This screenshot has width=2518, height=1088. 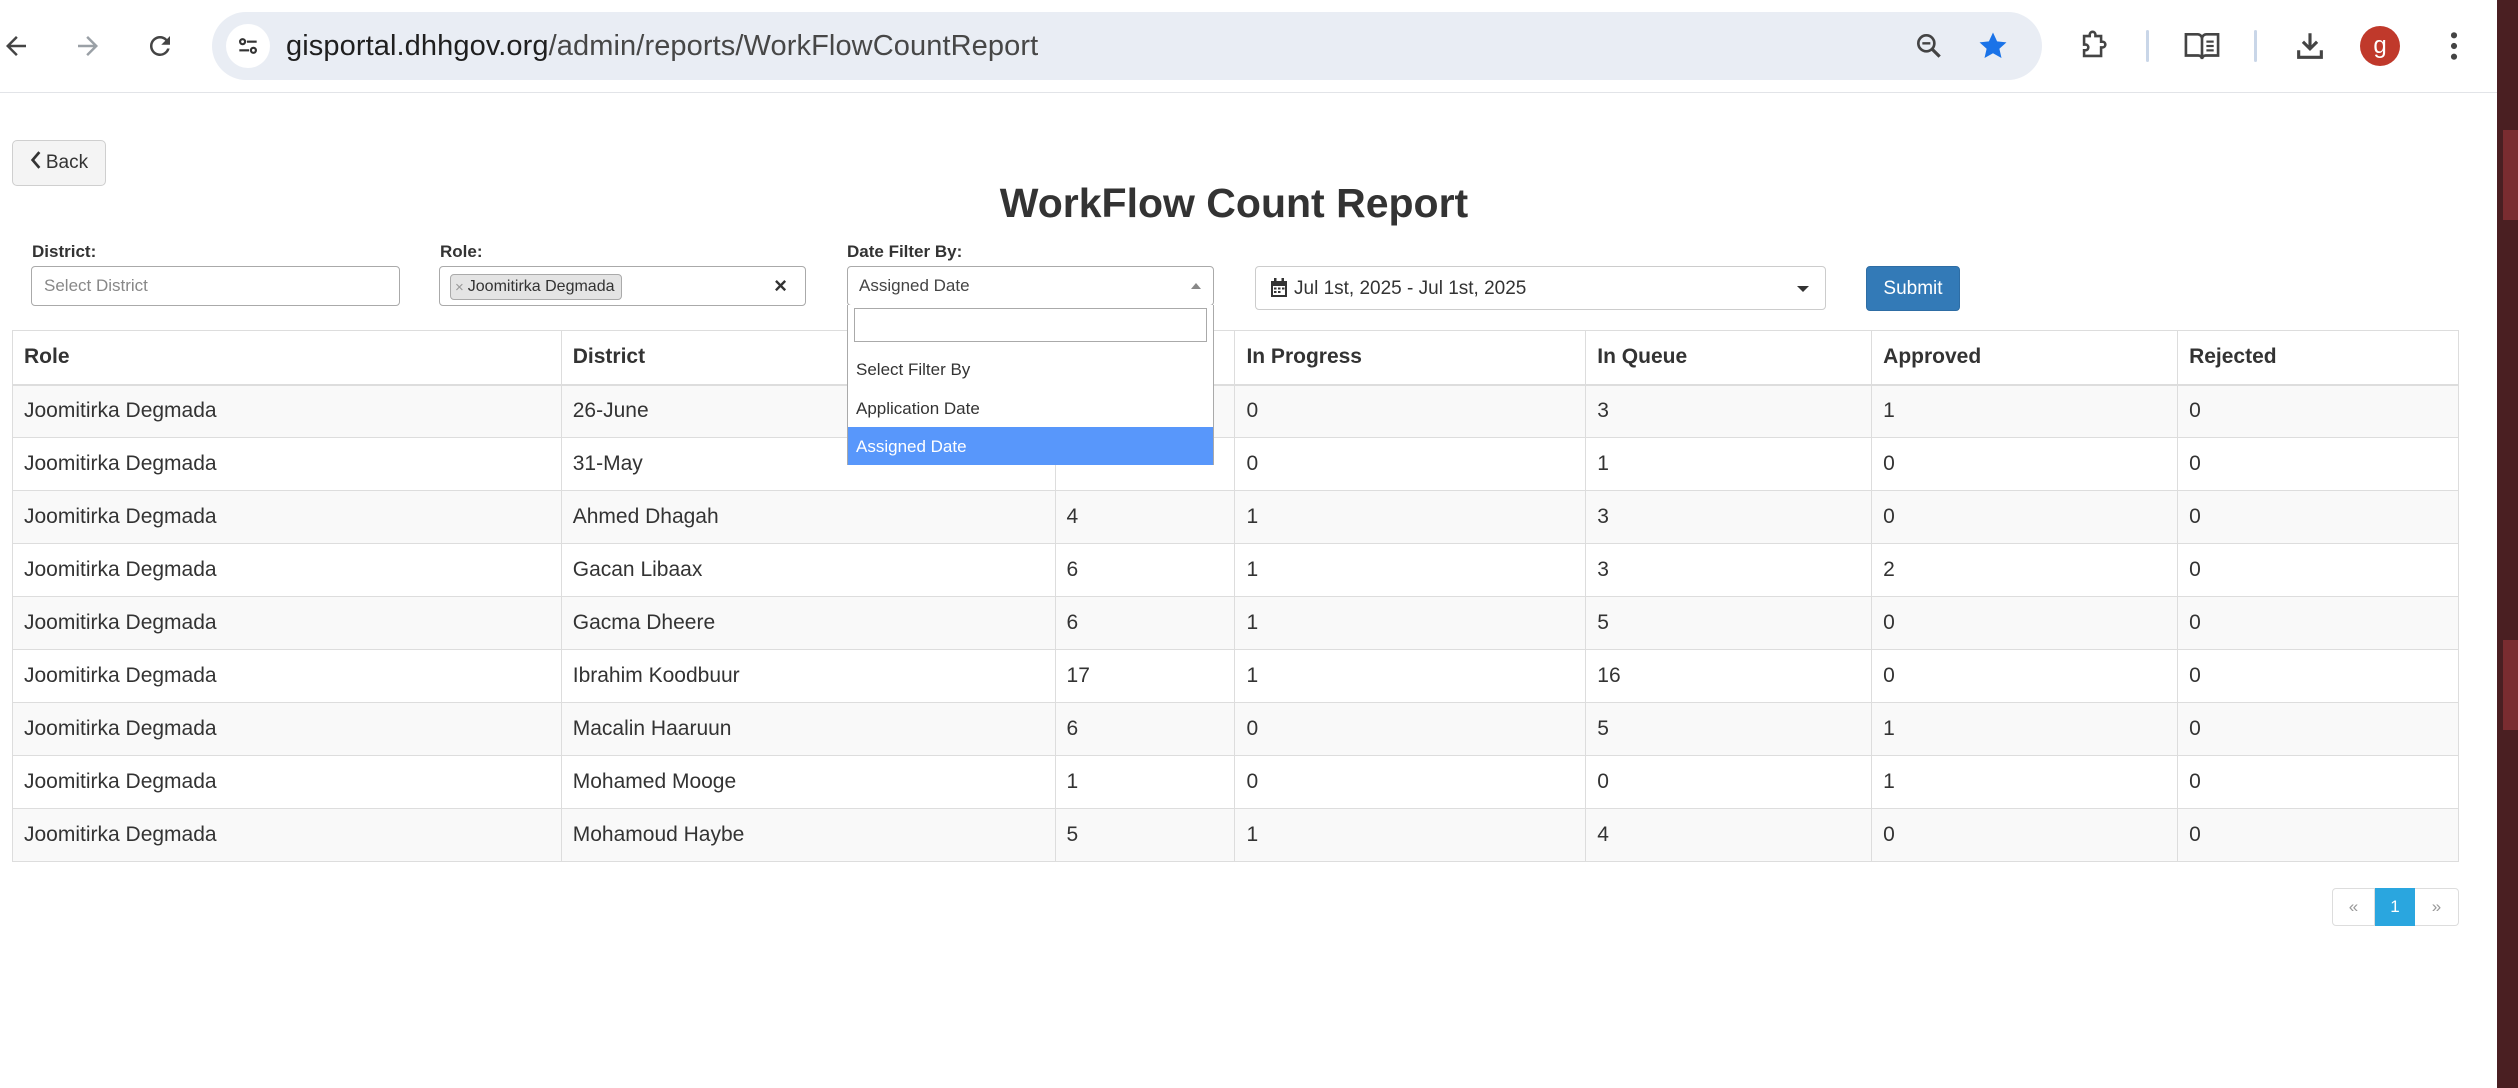 What do you see at coordinates (1145, 835) in the screenshot?
I see `cell-total: 5` at bounding box center [1145, 835].